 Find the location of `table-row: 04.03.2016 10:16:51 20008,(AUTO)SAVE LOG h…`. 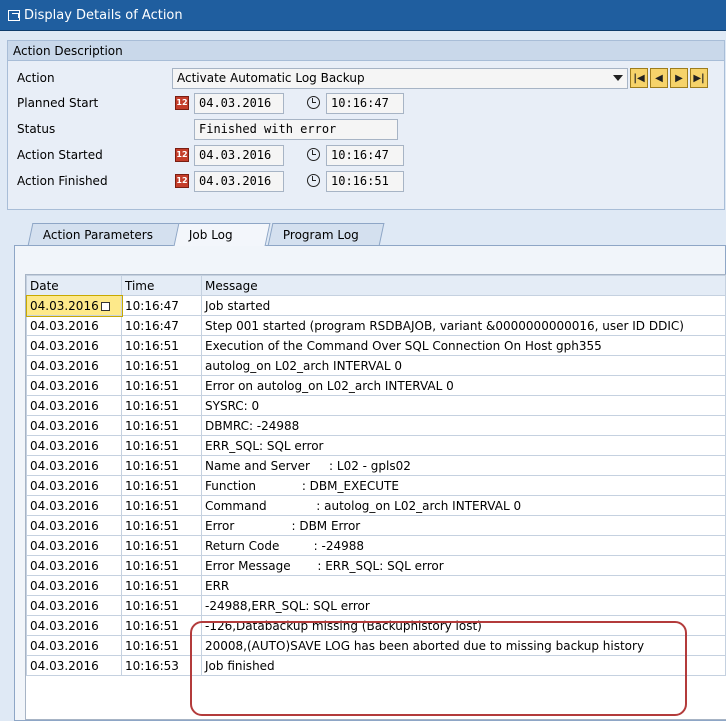

table-row: 04.03.2016 10:16:51 20008,(AUTO)SAVE LOG h… is located at coordinates (376, 645).